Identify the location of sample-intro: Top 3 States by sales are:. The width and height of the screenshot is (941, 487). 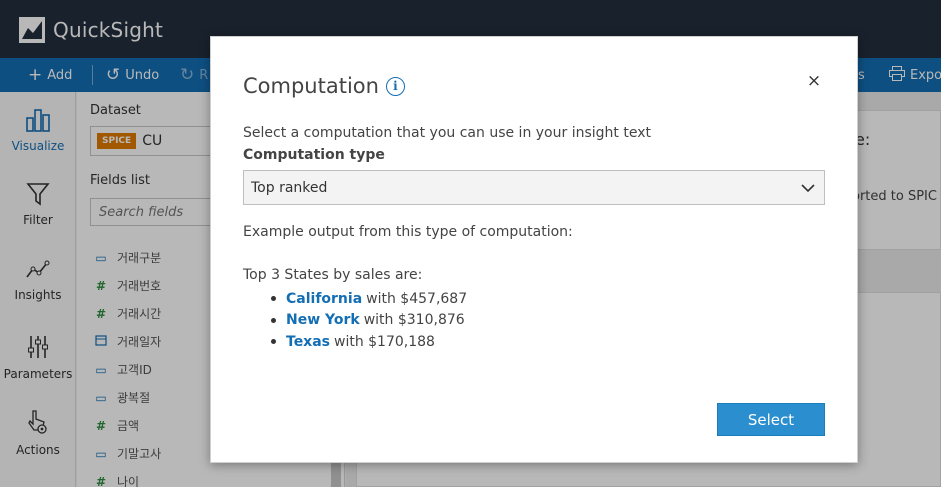
(333, 275).